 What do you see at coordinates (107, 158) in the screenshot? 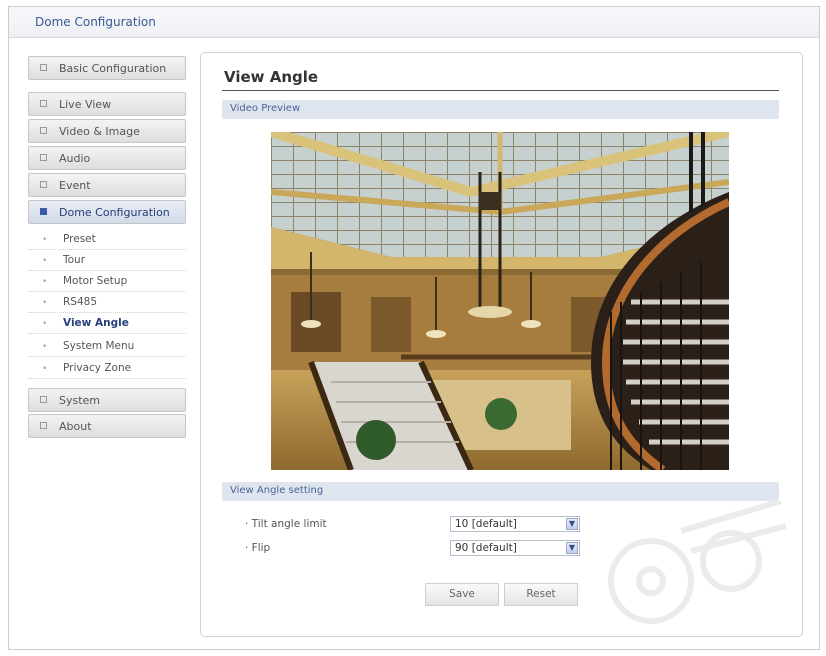
I see `sidebar-item-audio: Audio` at bounding box center [107, 158].